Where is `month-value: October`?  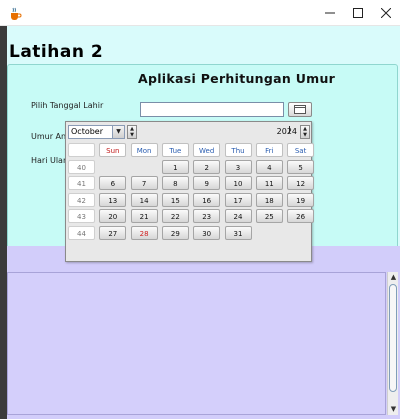 month-value: October is located at coordinates (87, 131).